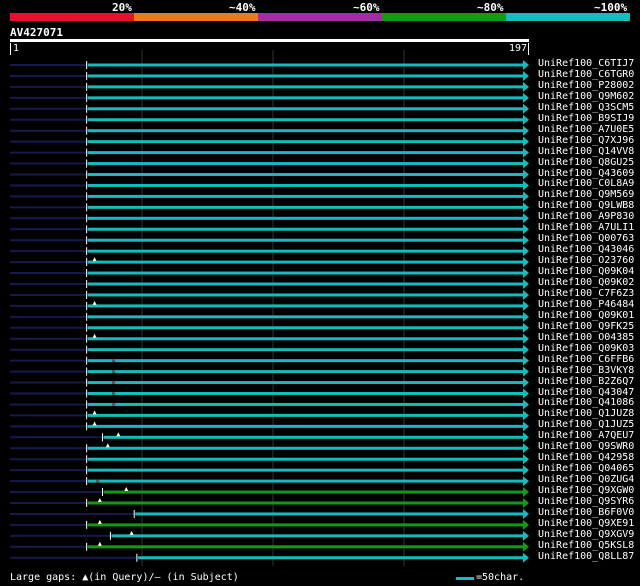 Image resolution: width=640 pixels, height=586 pixels. What do you see at coordinates (114, 393) in the screenshot?
I see `subject-gap-marker` at bounding box center [114, 393].